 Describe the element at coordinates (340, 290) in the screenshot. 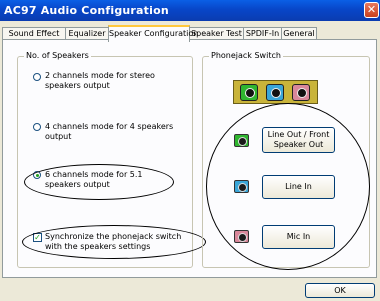

I see `ok-button: OK` at that location.